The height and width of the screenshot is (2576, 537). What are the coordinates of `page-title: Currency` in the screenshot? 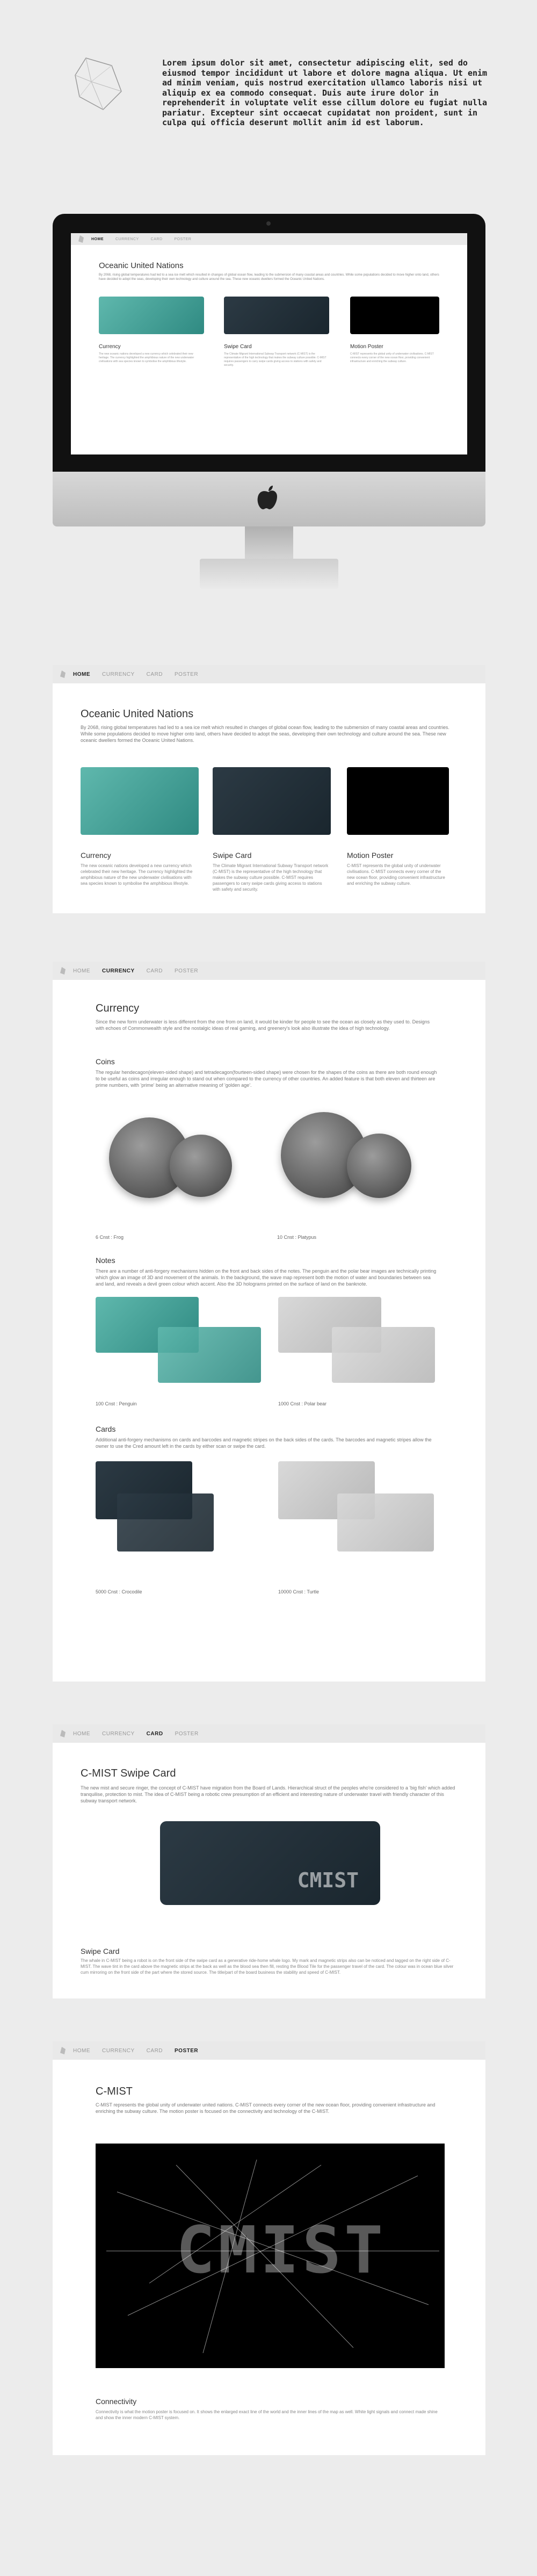 It's located at (118, 1008).